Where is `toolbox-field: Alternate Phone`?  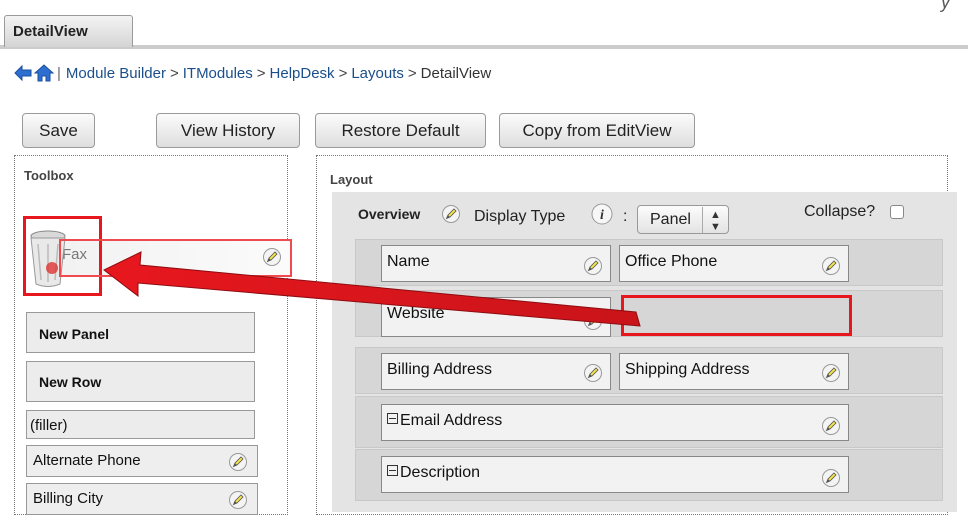 toolbox-field: Alternate Phone is located at coordinates (142, 461).